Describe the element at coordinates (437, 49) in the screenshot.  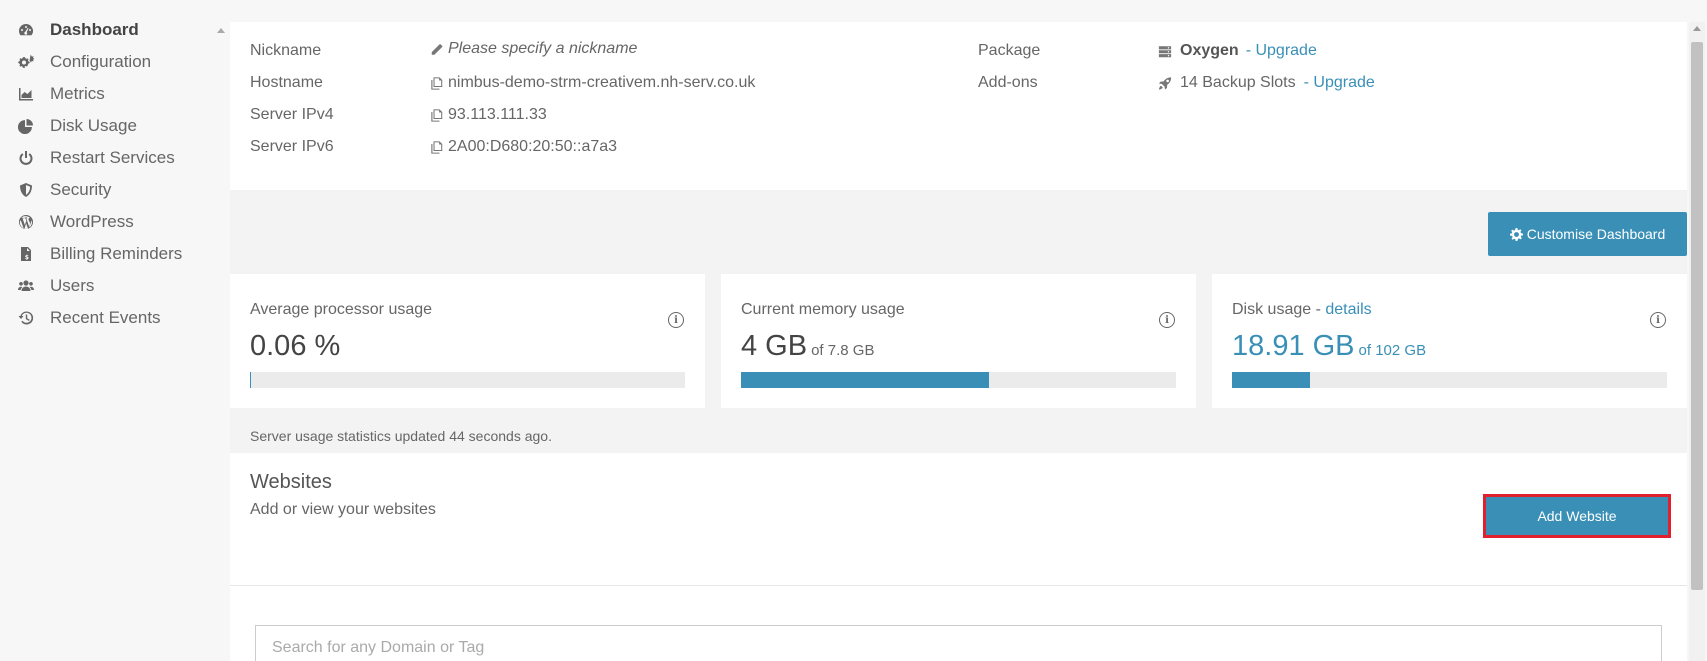
I see `pencil-icon` at that location.